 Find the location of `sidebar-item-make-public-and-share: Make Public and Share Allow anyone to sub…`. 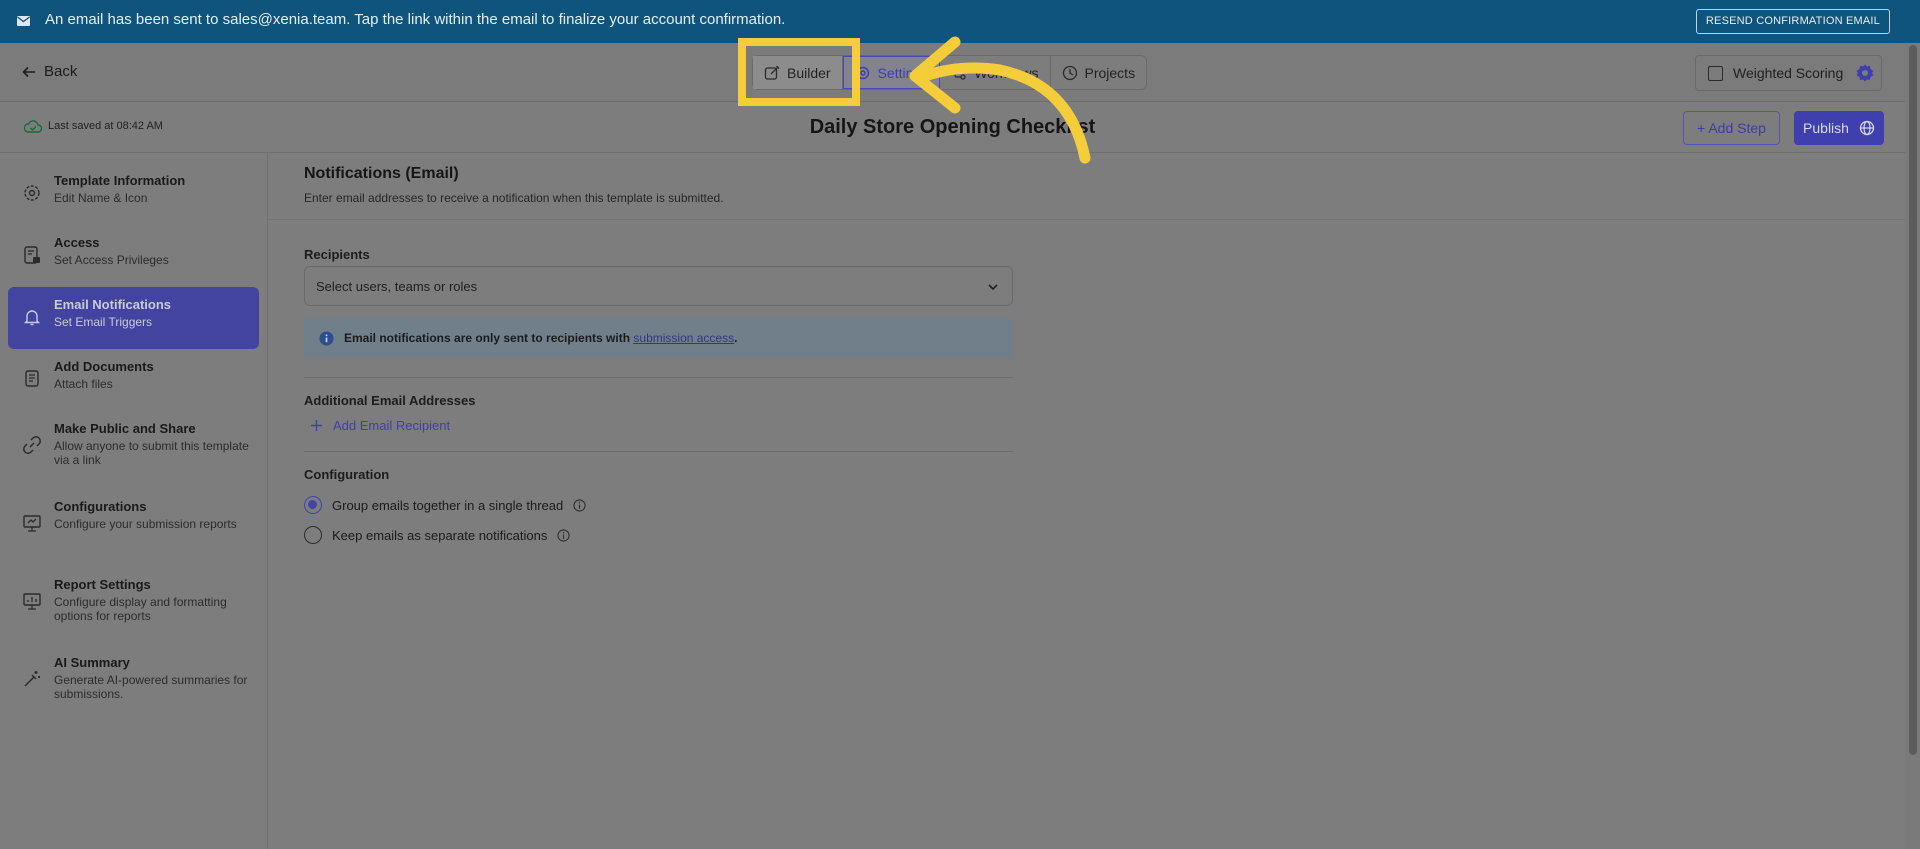

sidebar-item-make-public-and-share: Make Public and Share Allow anyone to sub… is located at coordinates (133, 447).